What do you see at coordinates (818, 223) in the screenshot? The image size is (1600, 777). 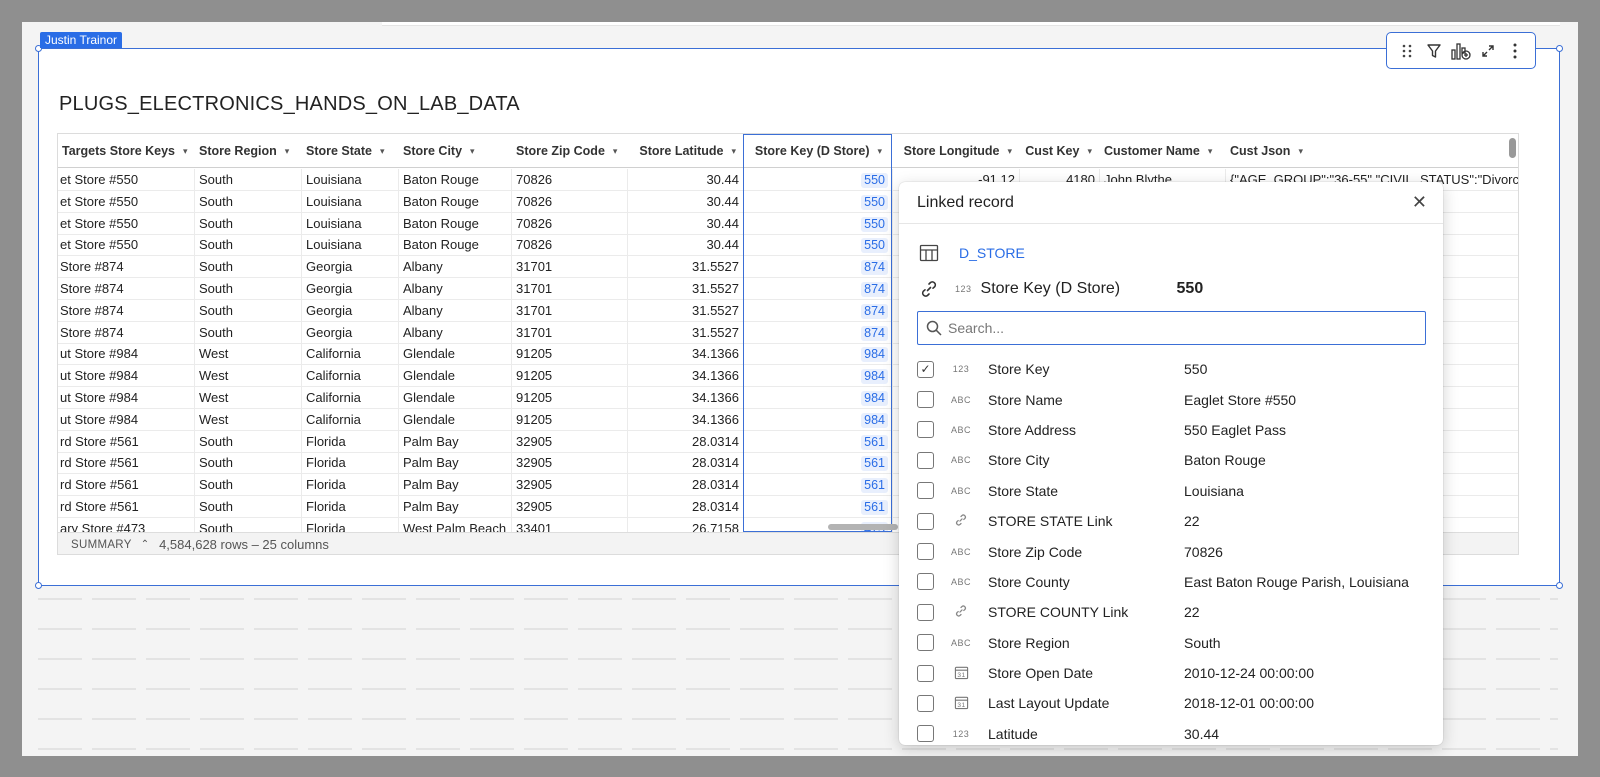 I see `table-cell: 550` at bounding box center [818, 223].